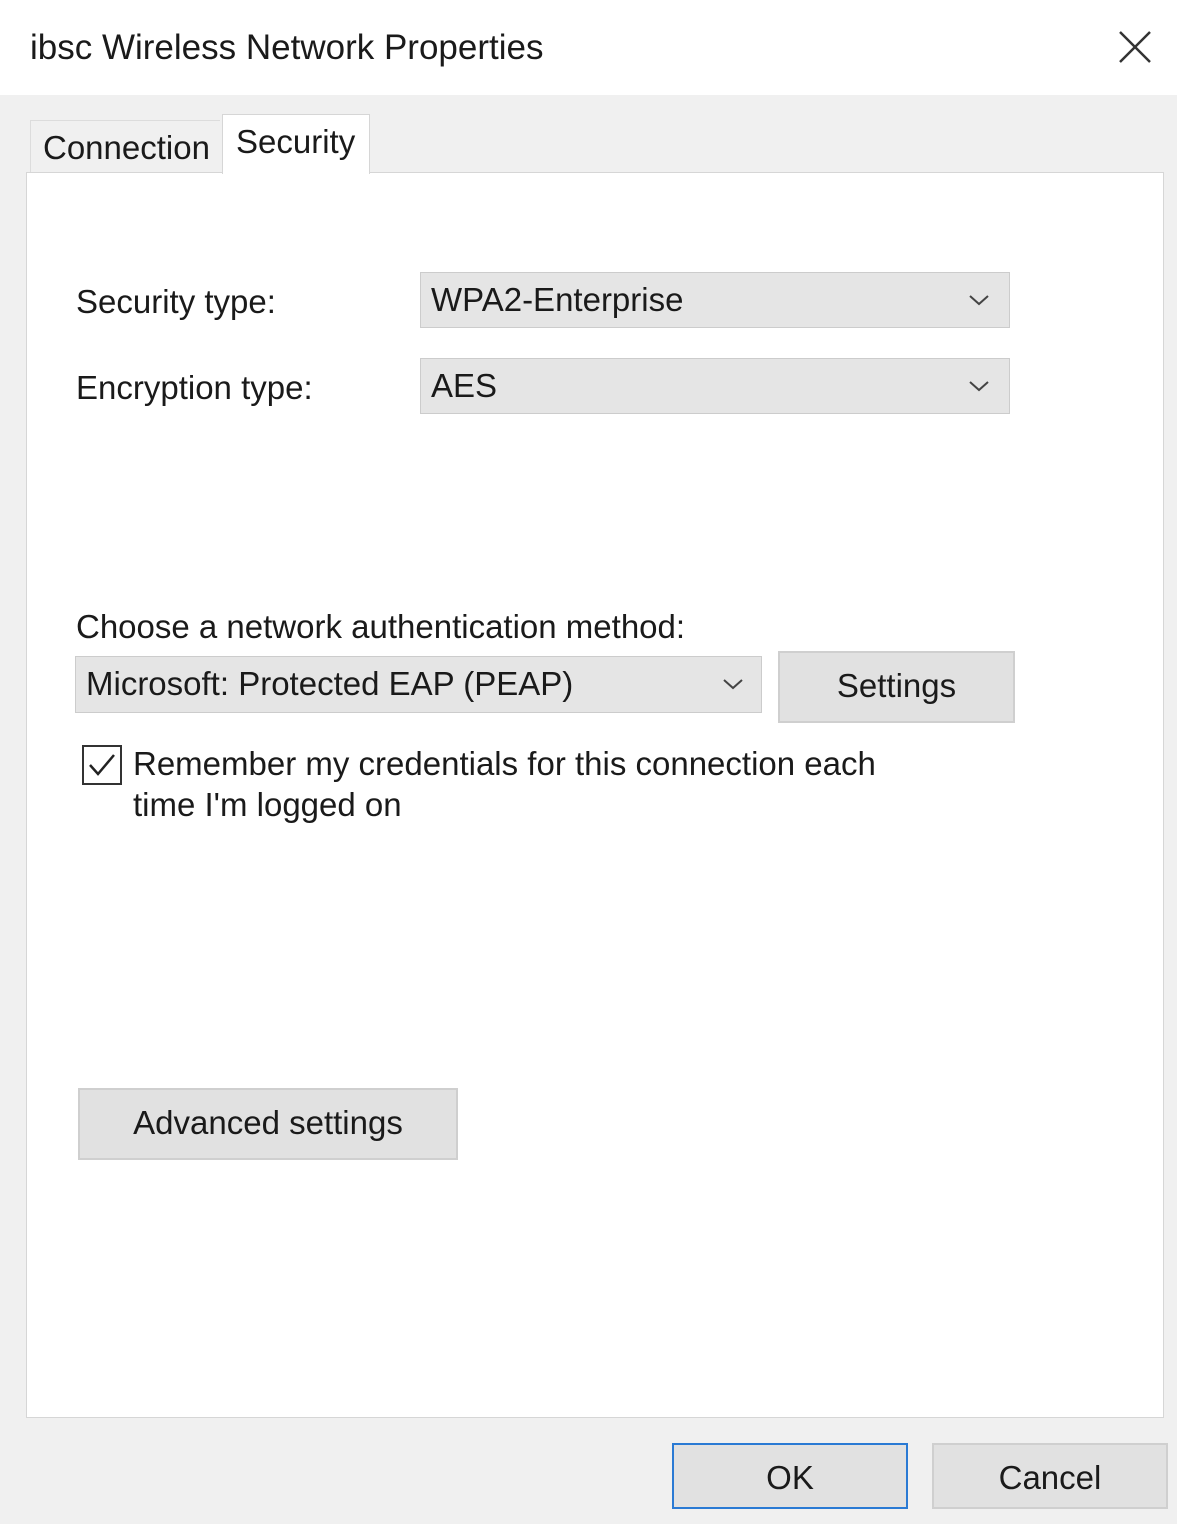  What do you see at coordinates (287, 47) in the screenshot?
I see `window-title: ibsc Wireless Network Properties` at bounding box center [287, 47].